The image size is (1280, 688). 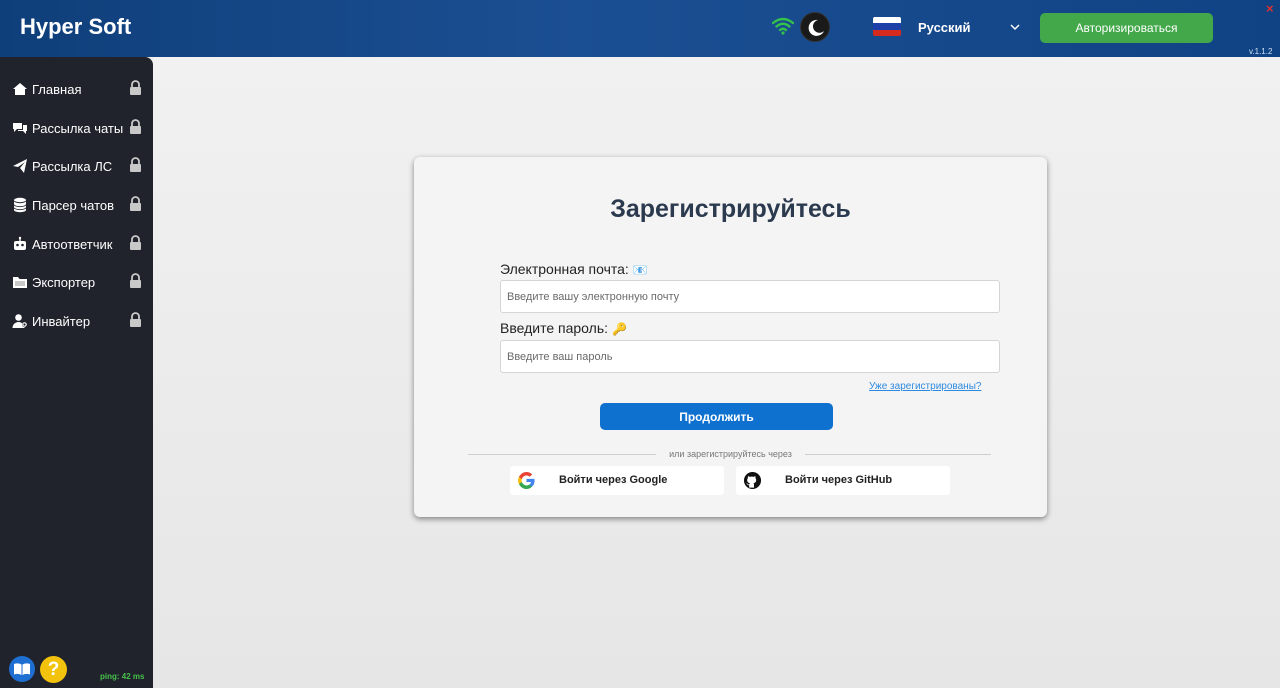 I want to click on paper-plane-icon, so click(x=20, y=166).